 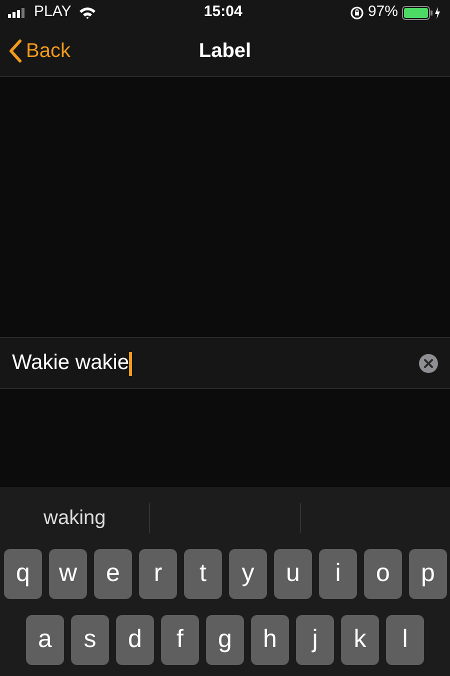 I want to click on clear-icon, so click(x=428, y=363).